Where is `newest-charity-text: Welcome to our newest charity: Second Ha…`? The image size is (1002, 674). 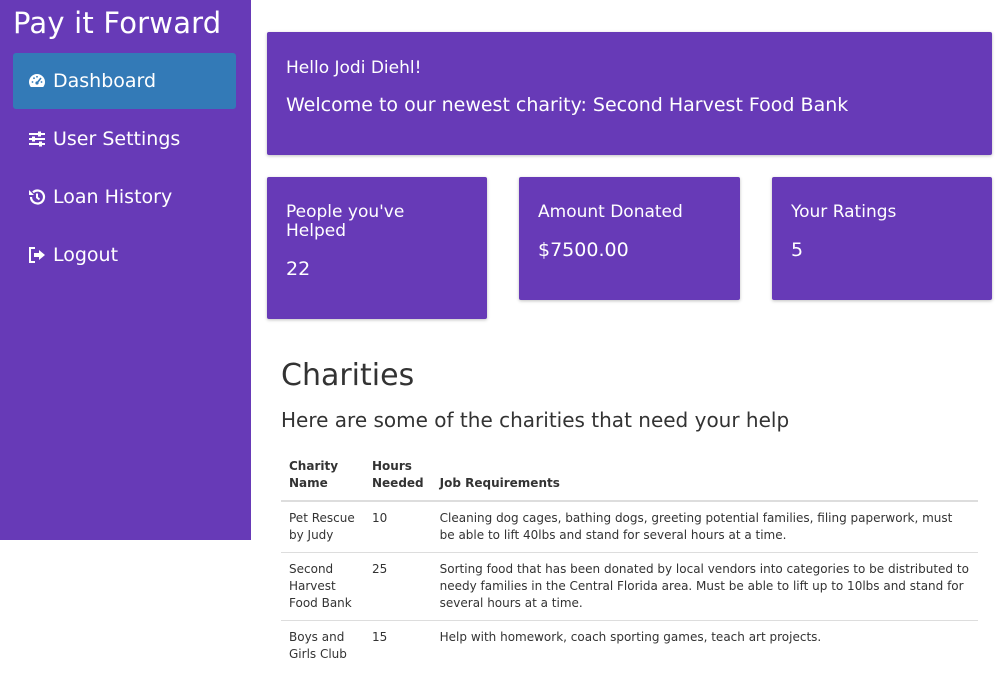 newest-charity-text: Welcome to our newest charity: Second Ha… is located at coordinates (567, 105).